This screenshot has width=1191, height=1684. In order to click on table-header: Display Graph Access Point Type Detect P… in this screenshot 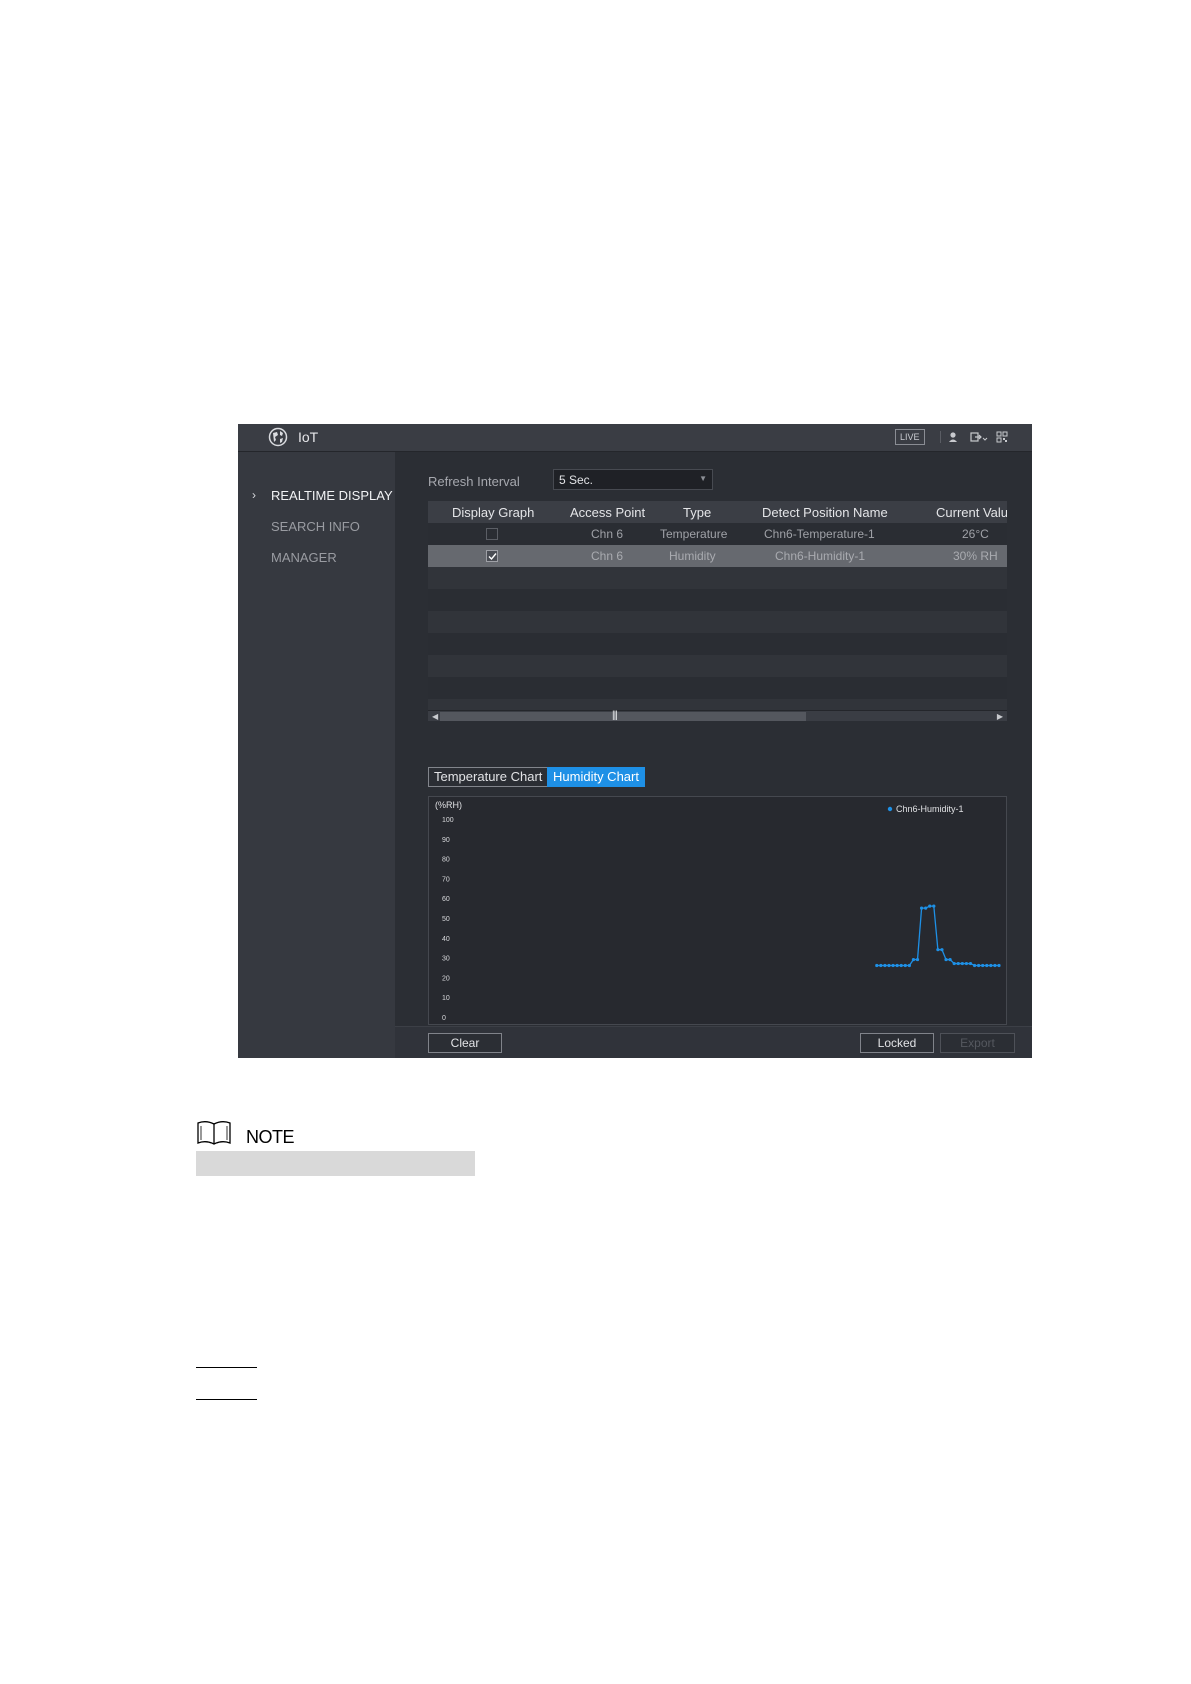, I will do `click(717, 512)`.